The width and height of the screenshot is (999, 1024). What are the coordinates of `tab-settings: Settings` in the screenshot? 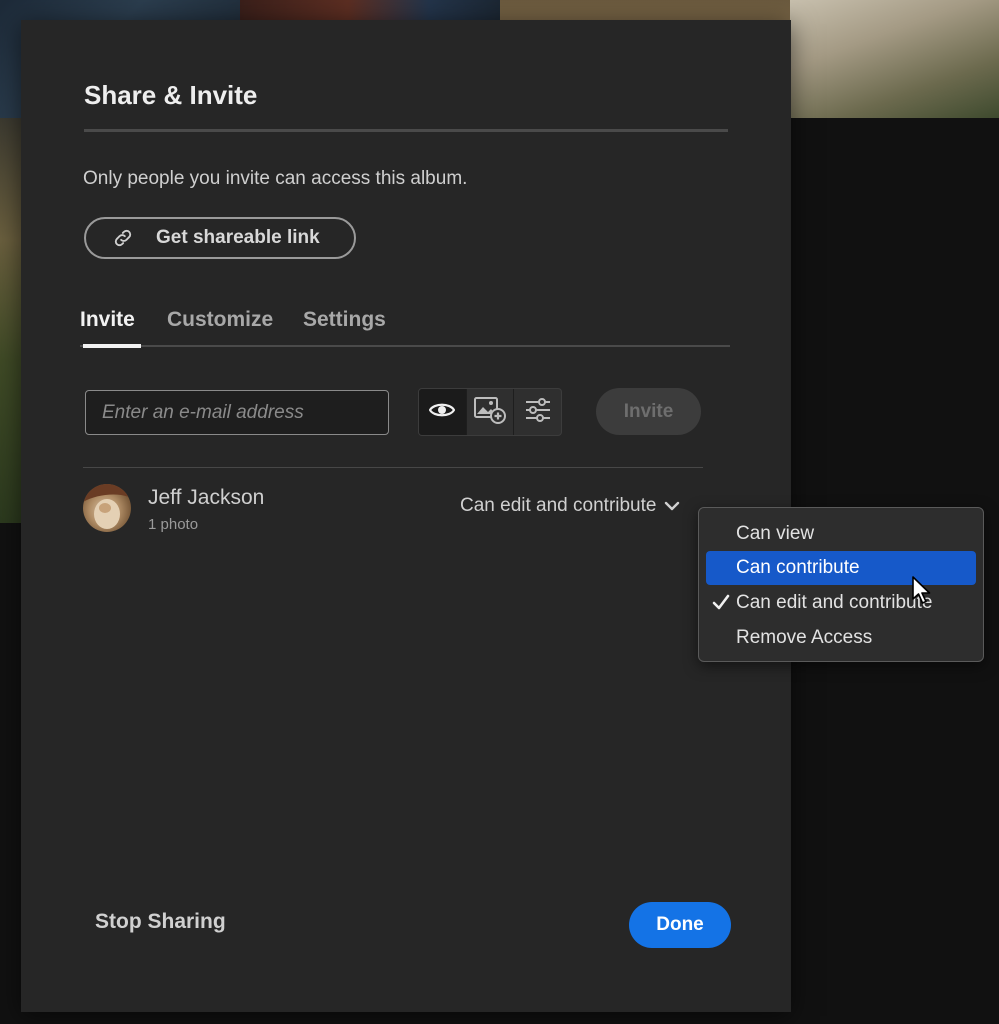 It's located at (344, 320).